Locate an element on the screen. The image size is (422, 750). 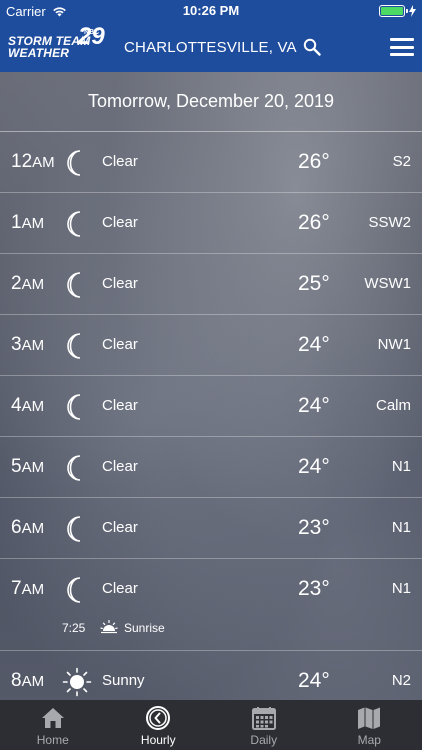
wind: S2 is located at coordinates (401, 161).